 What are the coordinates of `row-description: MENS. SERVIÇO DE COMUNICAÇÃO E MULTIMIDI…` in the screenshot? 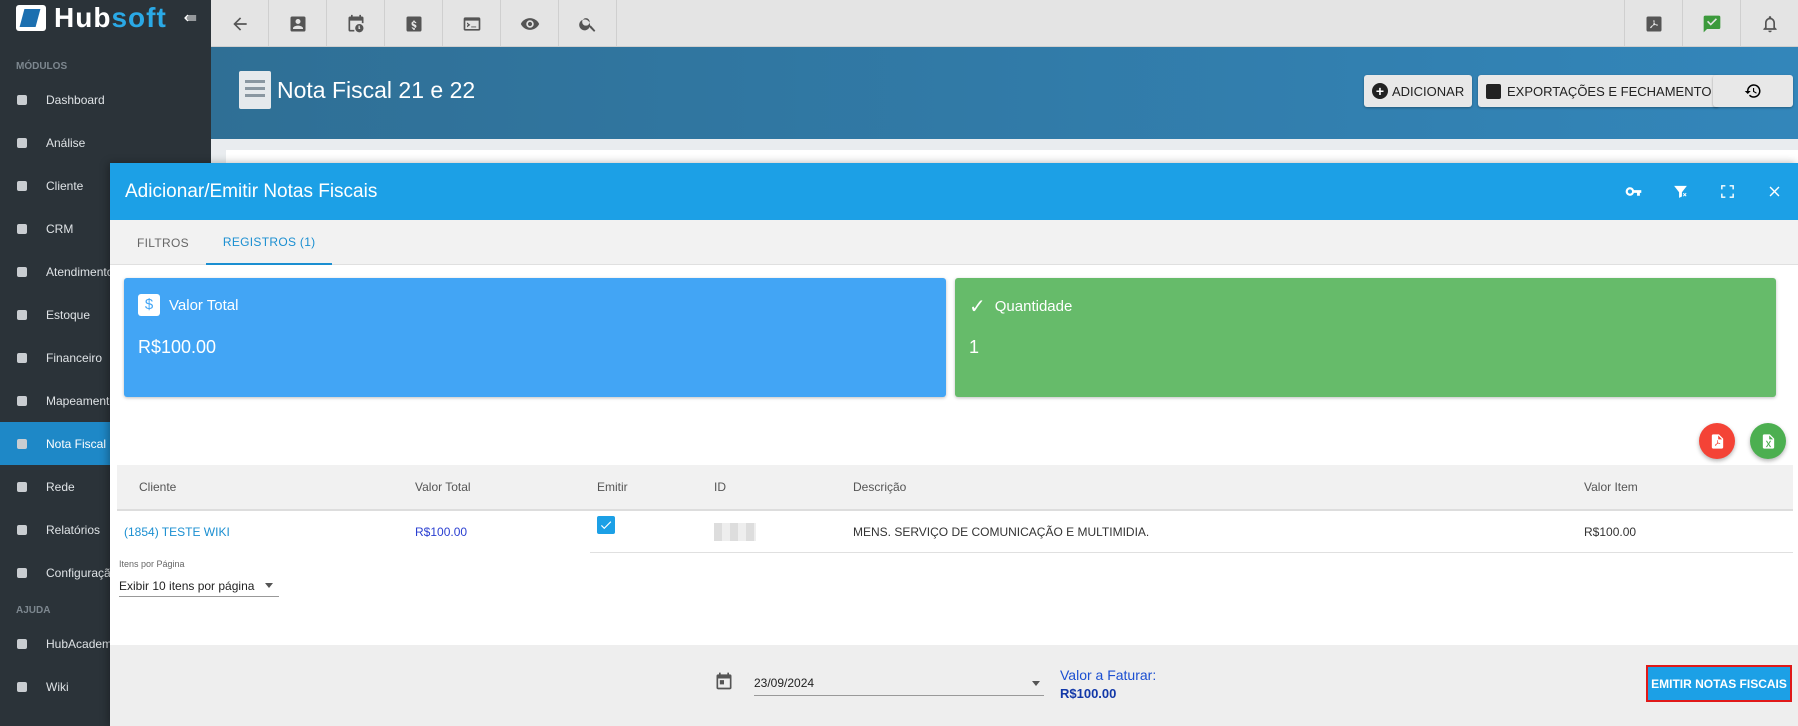 It's located at (1001, 532).